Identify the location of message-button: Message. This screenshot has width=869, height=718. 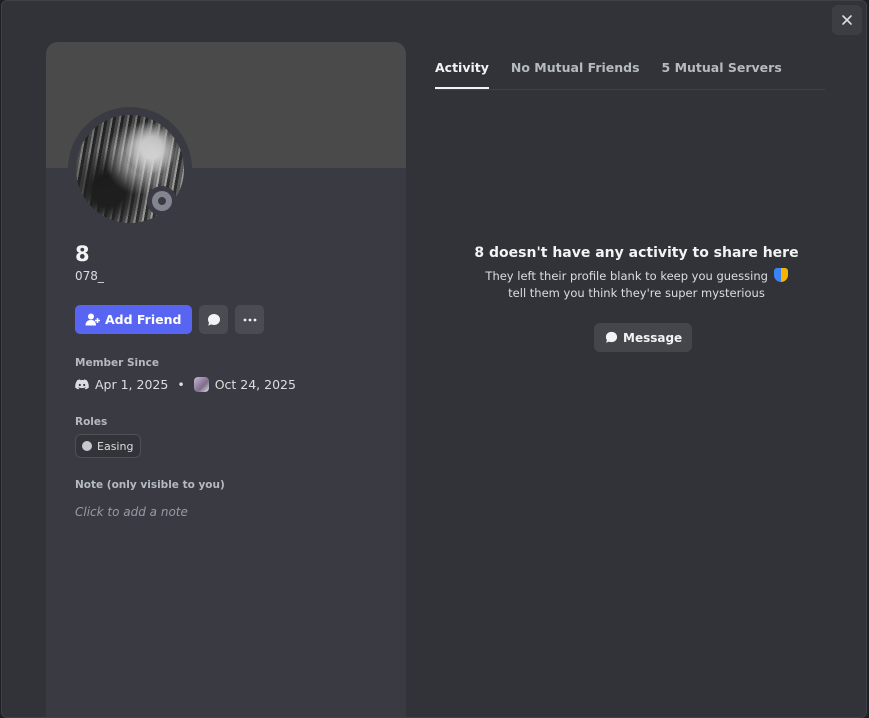
(643, 337).